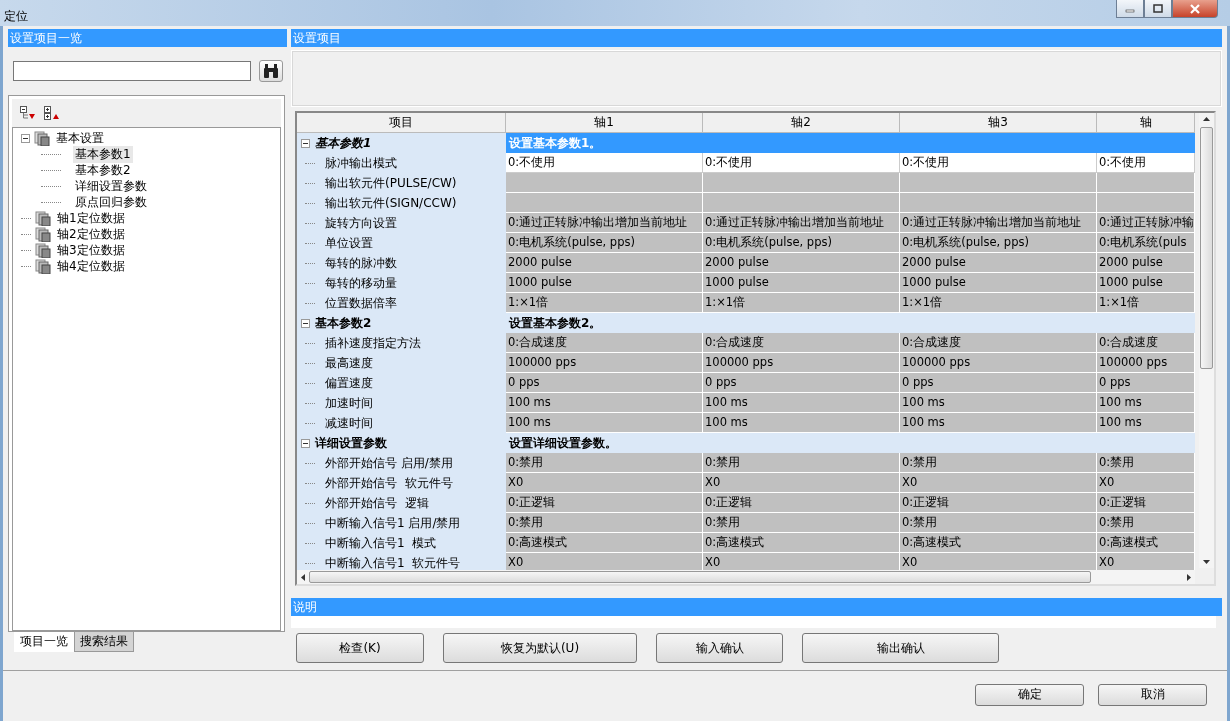  What do you see at coordinates (401, 123) in the screenshot?
I see `column-header: 项目` at bounding box center [401, 123].